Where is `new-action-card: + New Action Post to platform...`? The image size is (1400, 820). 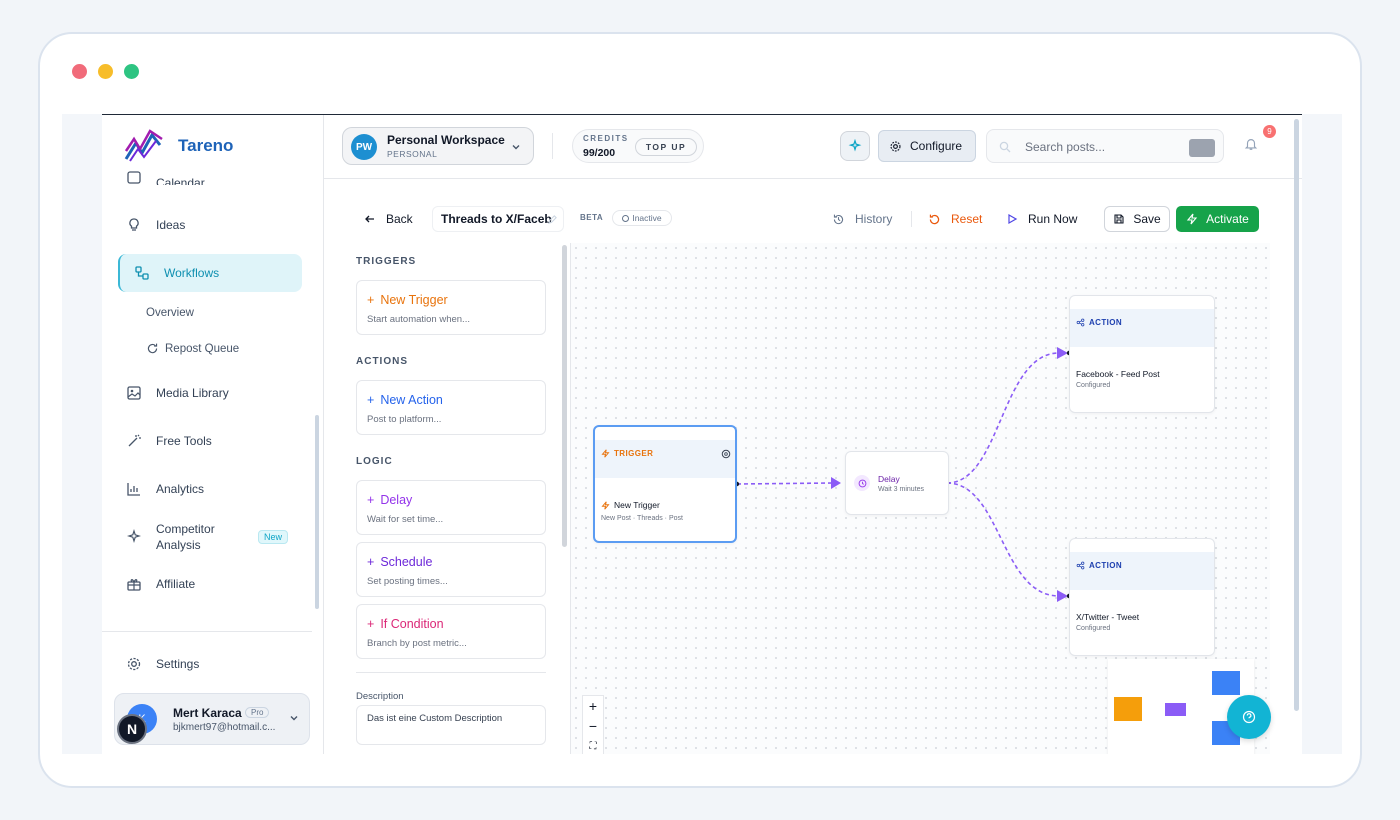 new-action-card: + New Action Post to platform... is located at coordinates (451, 407).